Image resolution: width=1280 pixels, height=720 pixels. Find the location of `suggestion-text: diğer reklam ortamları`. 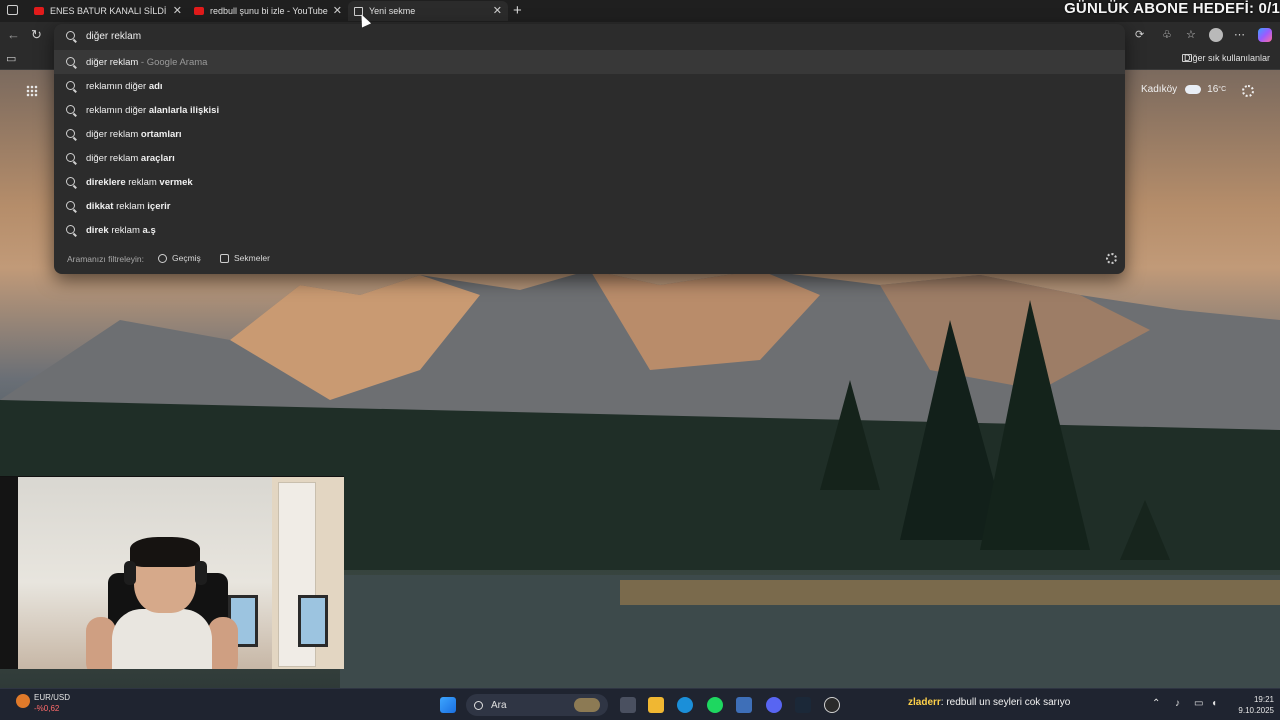

suggestion-text: diğer reklam ortamları is located at coordinates (134, 134).